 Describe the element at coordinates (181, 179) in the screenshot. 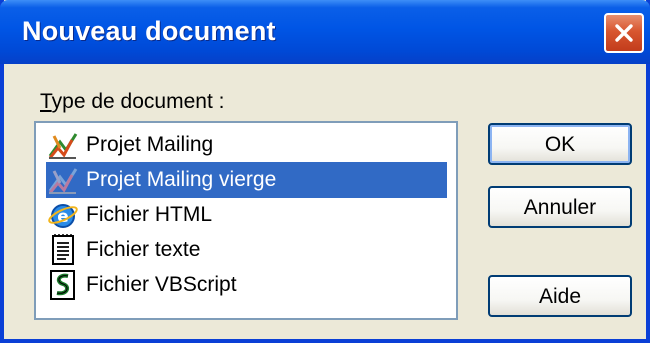

I see `list-item-label: Projet Mailing vierge` at that location.